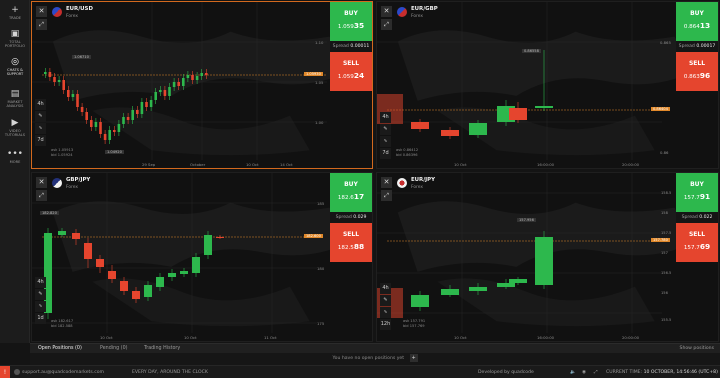  I want to click on sidebar-item-label: VIDEO TUTORIALS, so click(15, 133).